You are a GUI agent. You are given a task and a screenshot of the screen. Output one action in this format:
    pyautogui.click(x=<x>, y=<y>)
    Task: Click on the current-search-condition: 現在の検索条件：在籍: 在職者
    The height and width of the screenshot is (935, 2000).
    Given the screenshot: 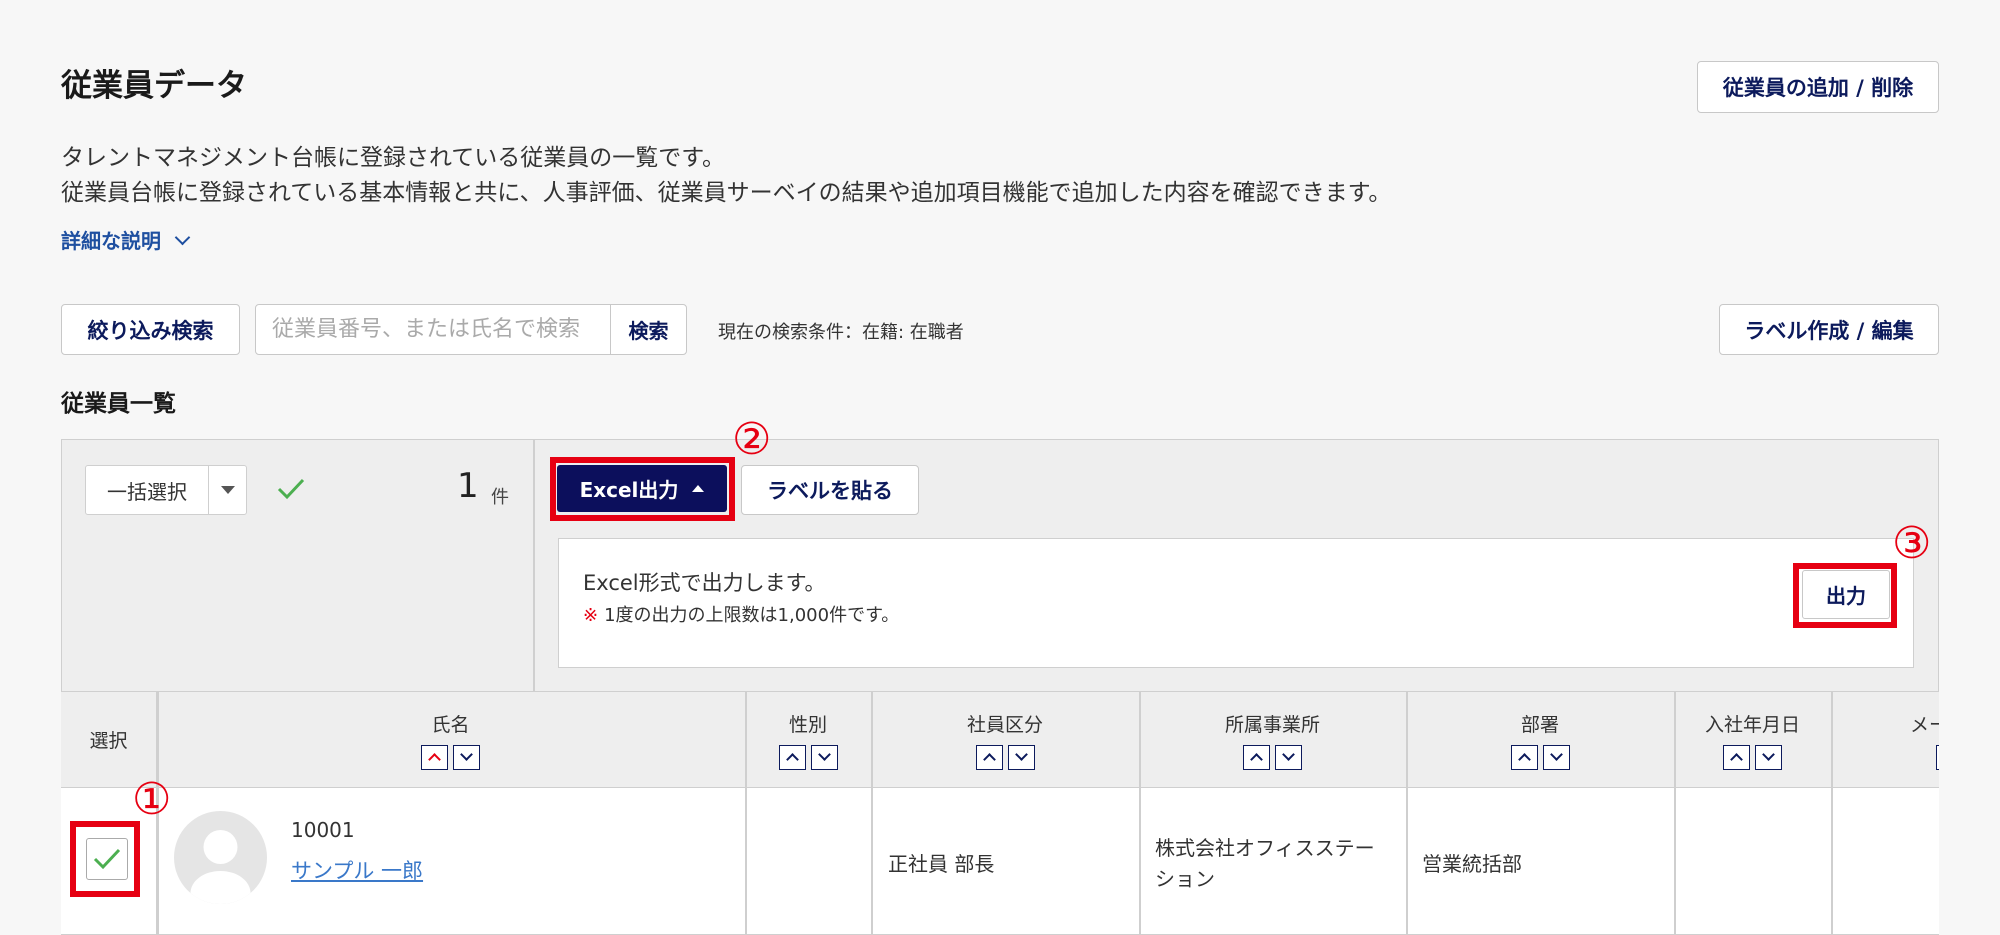 What is the action you would take?
    pyautogui.click(x=841, y=332)
    